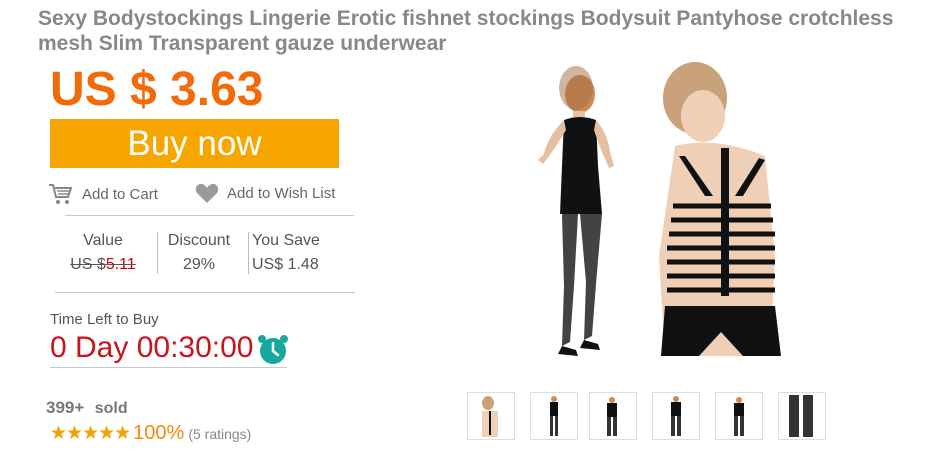  What do you see at coordinates (285, 264) in the screenshot?
I see `savings-value: US$ 1.48` at bounding box center [285, 264].